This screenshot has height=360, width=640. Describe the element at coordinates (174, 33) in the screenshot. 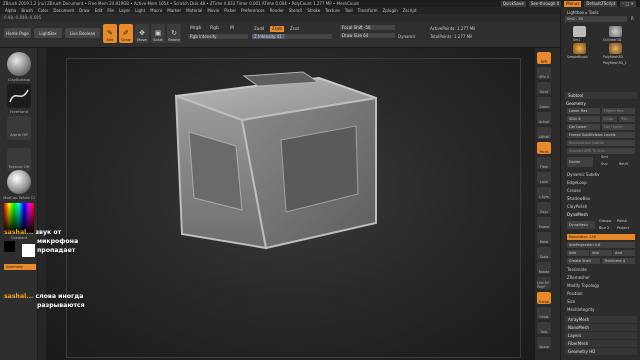

I see `rotate-mode-button: ↻ Rotate` at that location.